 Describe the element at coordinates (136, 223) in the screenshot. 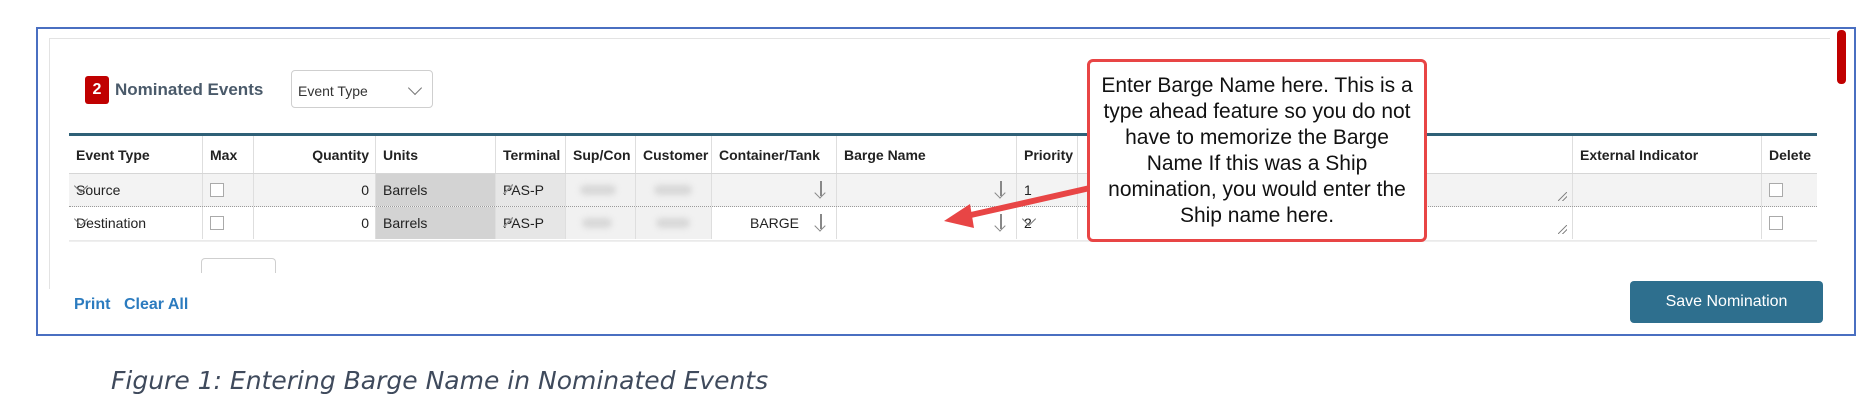

I see `event-type-select: Destination` at that location.